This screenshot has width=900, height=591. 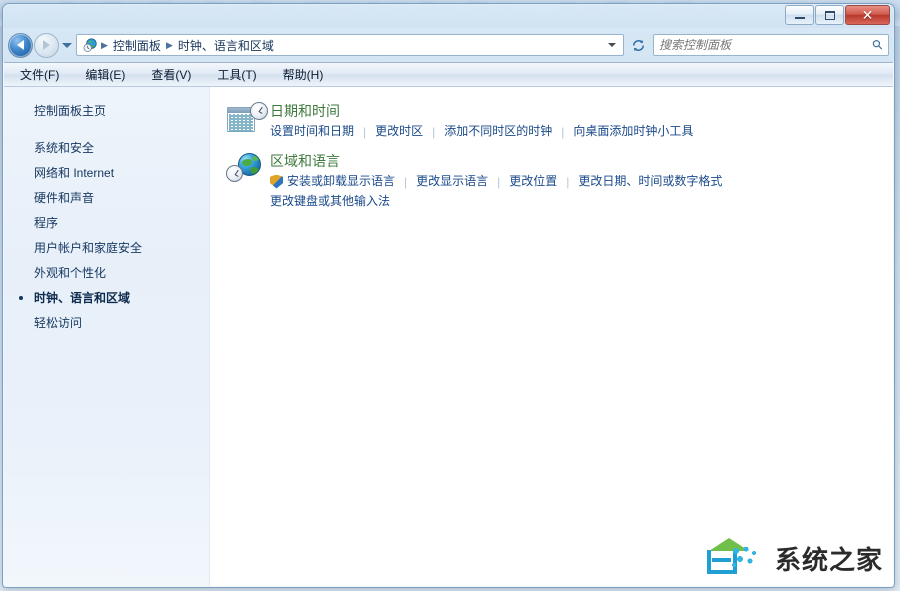 I want to click on category-title-date-and-time: 日期和时间, so click(x=481, y=111).